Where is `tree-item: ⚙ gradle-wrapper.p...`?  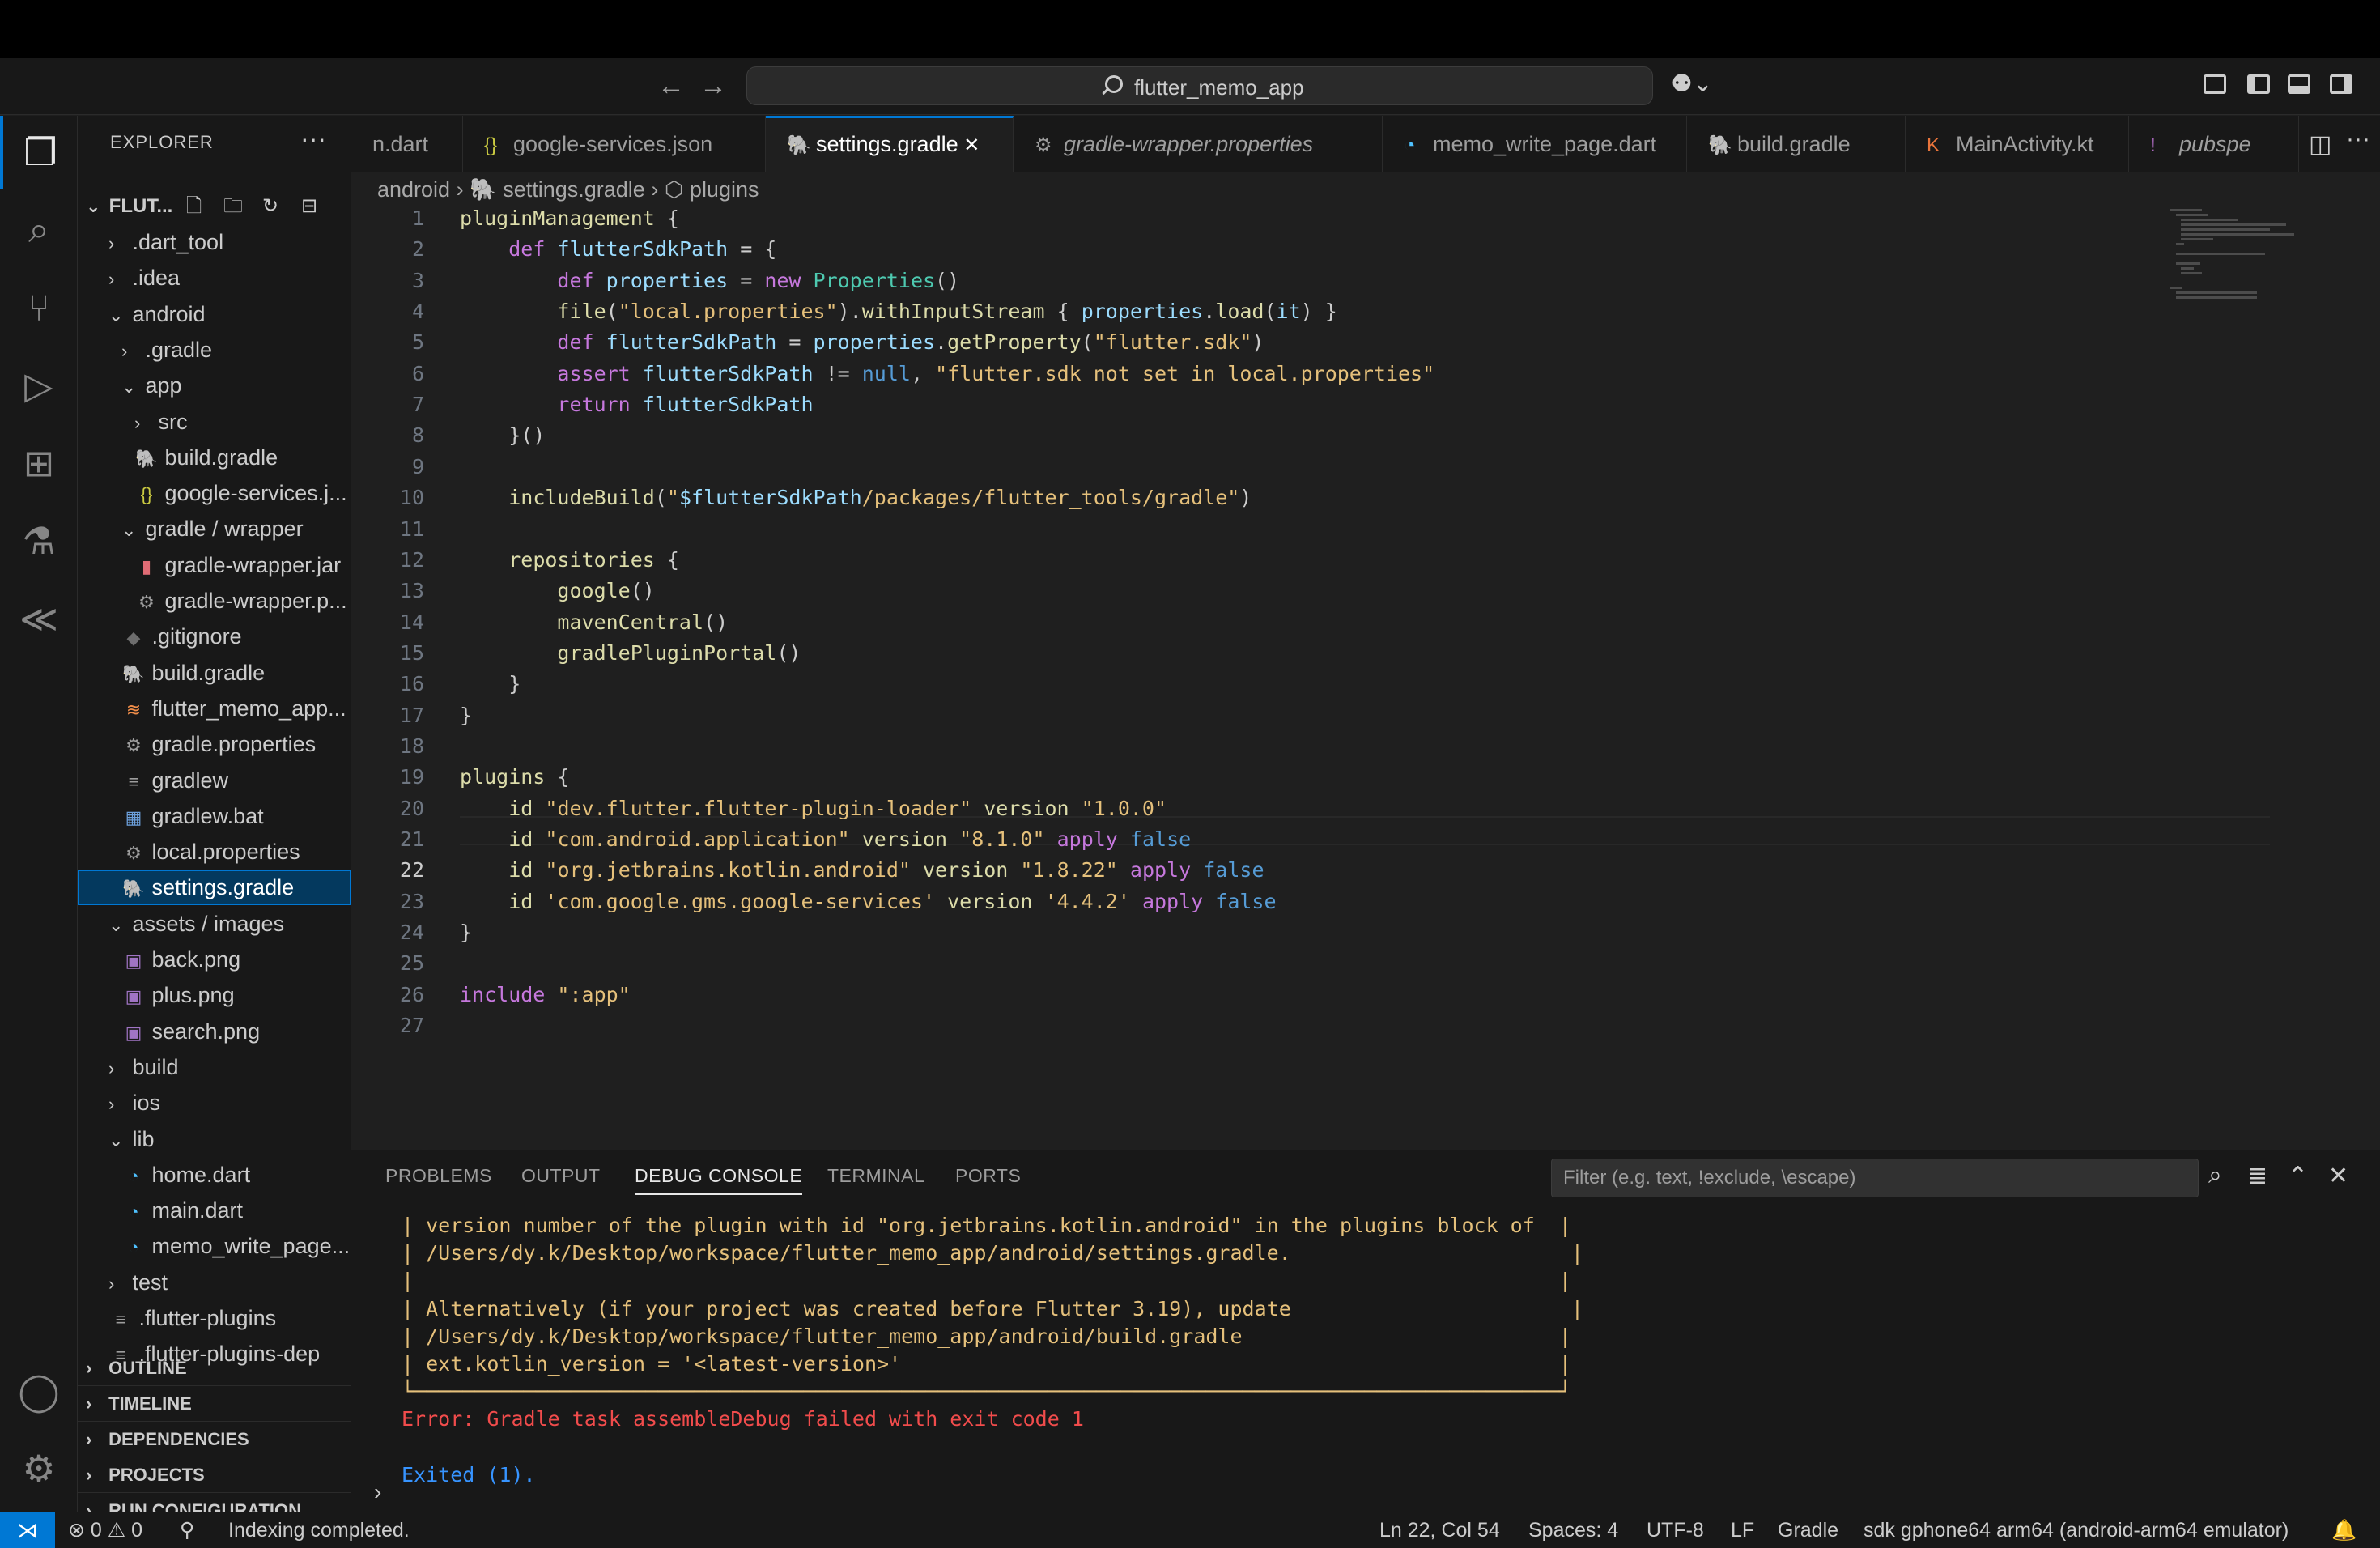 tree-item: ⚙ gradle-wrapper.p... is located at coordinates (215, 601).